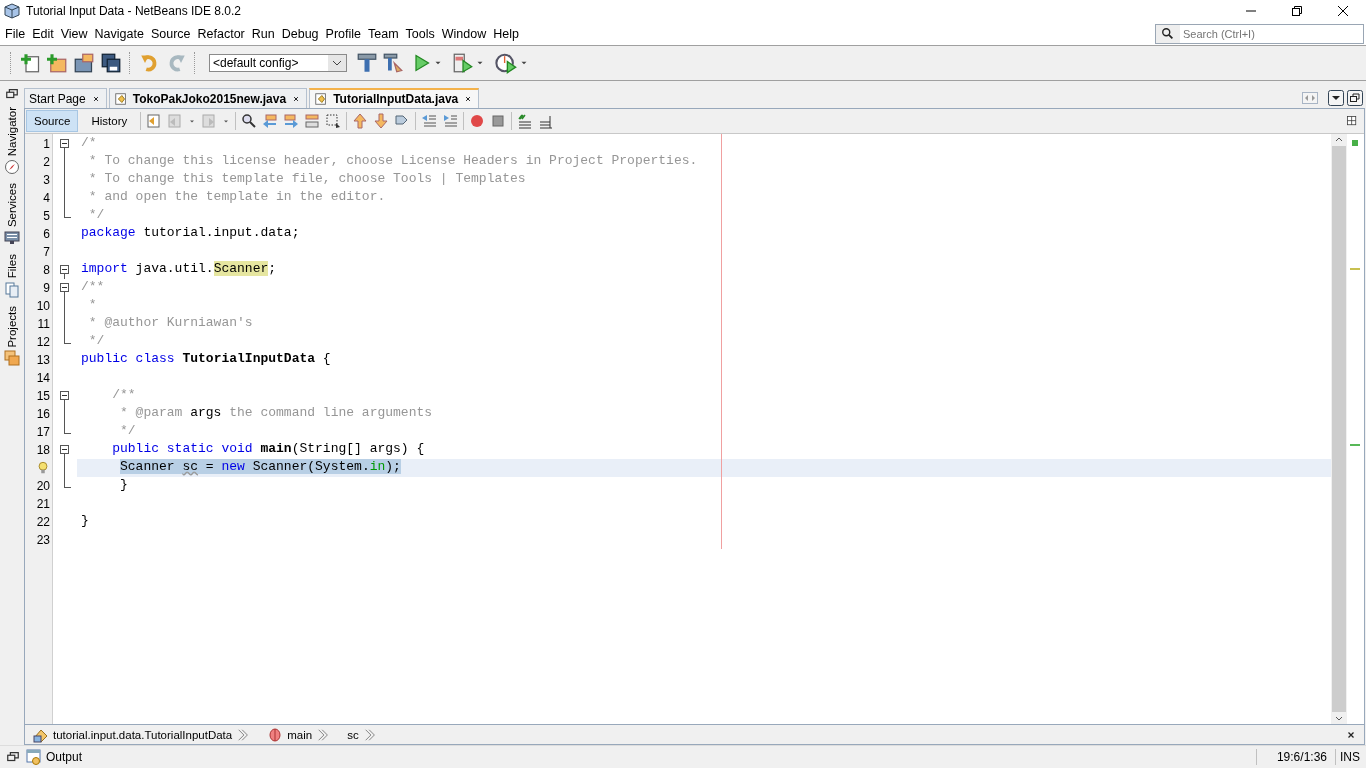 The width and height of the screenshot is (1366, 768). What do you see at coordinates (276, 413) in the screenshot?
I see `code-line: * @param args the command line arguments` at bounding box center [276, 413].